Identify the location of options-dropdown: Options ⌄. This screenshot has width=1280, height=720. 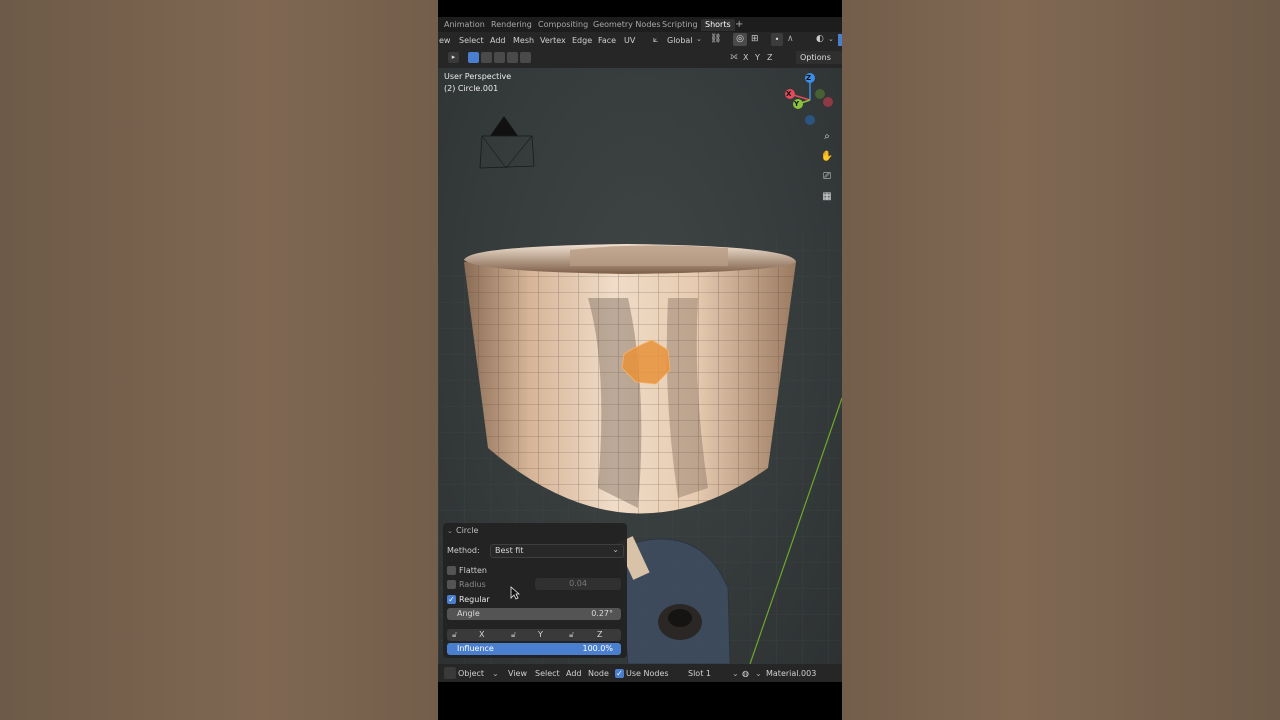
(819, 63).